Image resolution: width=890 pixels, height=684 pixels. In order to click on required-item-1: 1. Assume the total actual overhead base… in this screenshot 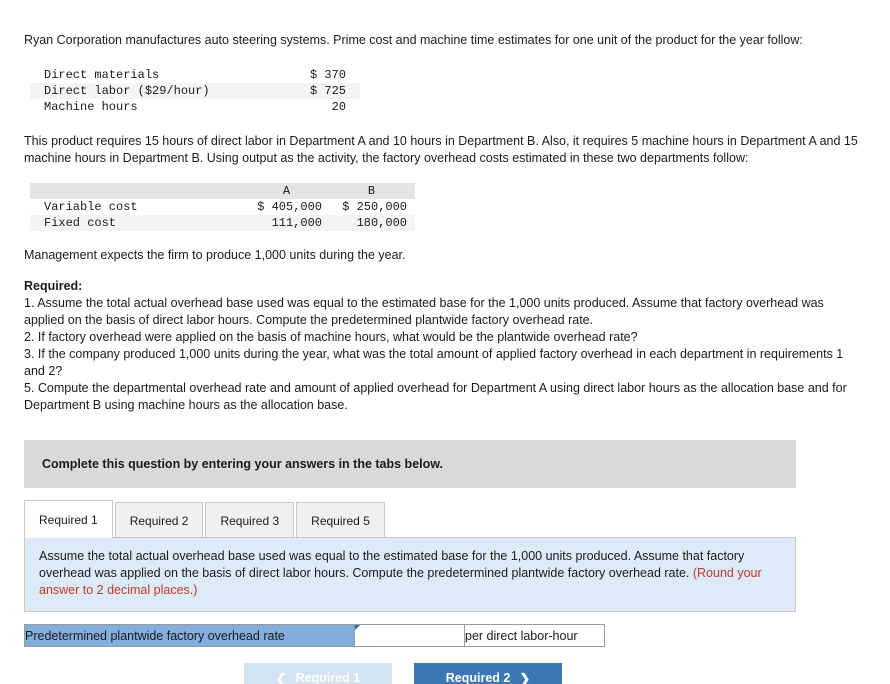, I will do `click(424, 311)`.